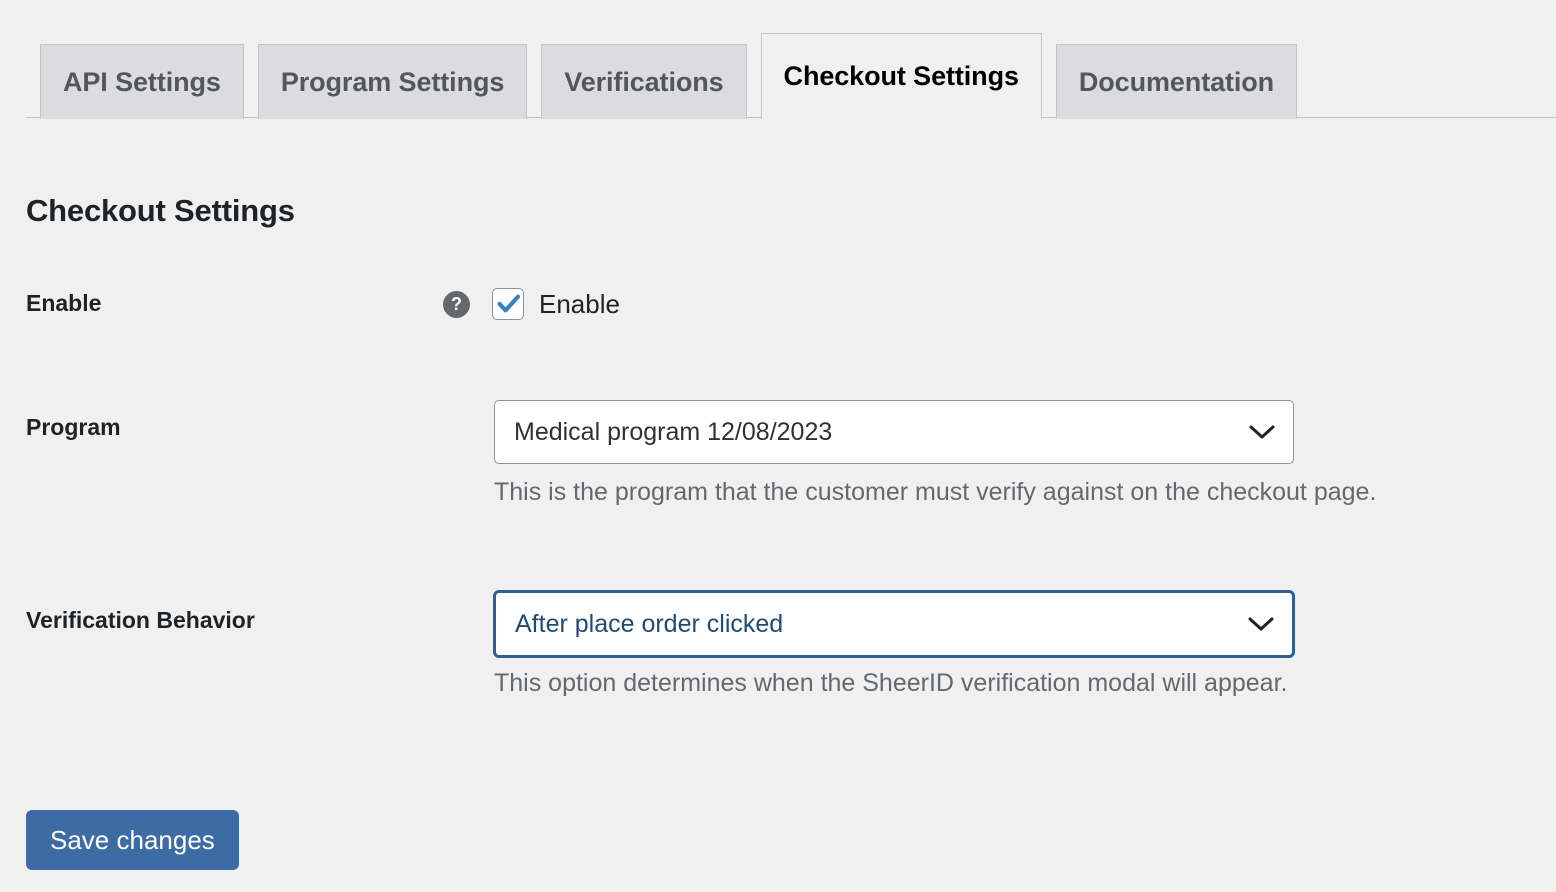 This screenshot has height=892, width=1556. I want to click on enable-field: ? Enable, so click(531, 304).